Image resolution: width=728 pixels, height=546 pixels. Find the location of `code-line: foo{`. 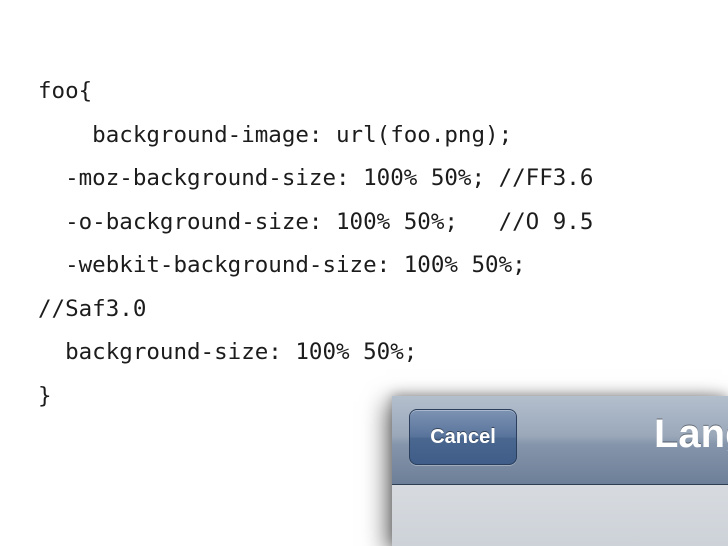

code-line: foo{ is located at coordinates (65, 91).